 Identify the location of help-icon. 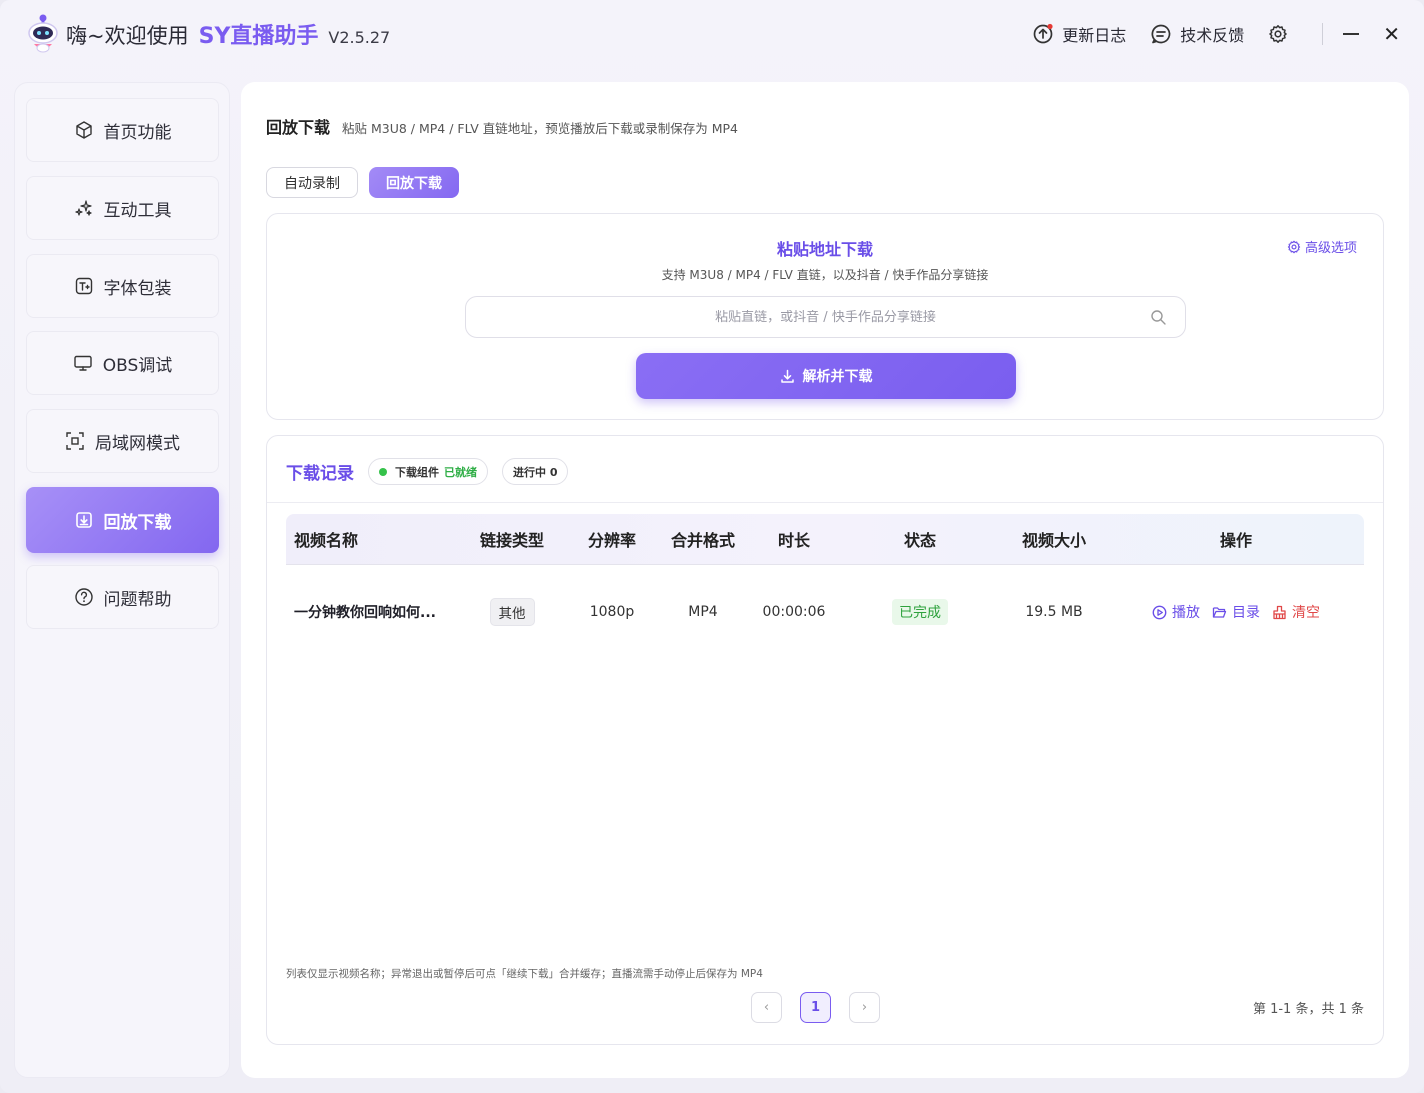
(83, 597).